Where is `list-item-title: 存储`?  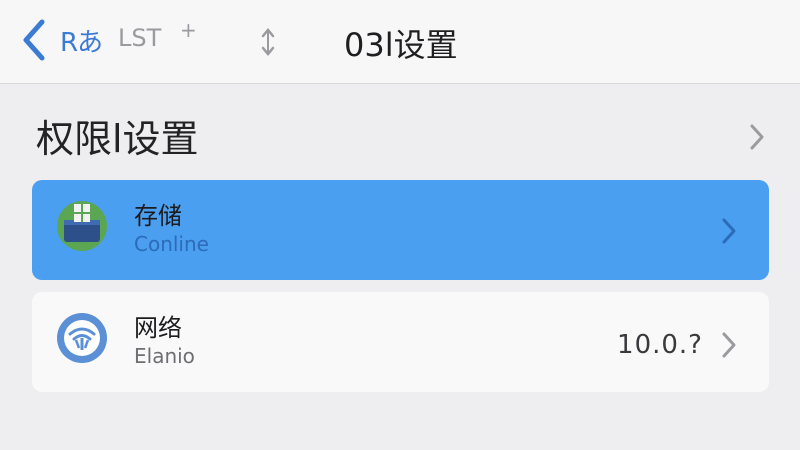 list-item-title: 存储 is located at coordinates (158, 216).